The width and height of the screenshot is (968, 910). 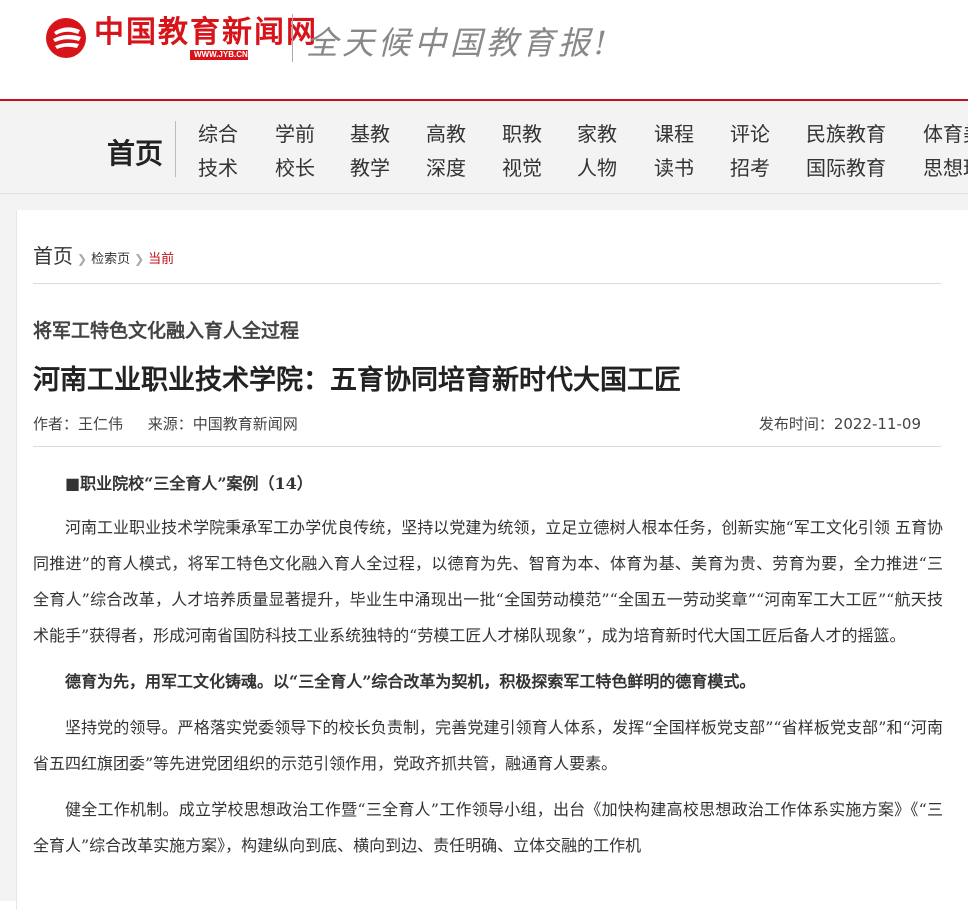 What do you see at coordinates (839, 424) in the screenshot?
I see `article-publish-date: 发布时间：2022-11-09` at bounding box center [839, 424].